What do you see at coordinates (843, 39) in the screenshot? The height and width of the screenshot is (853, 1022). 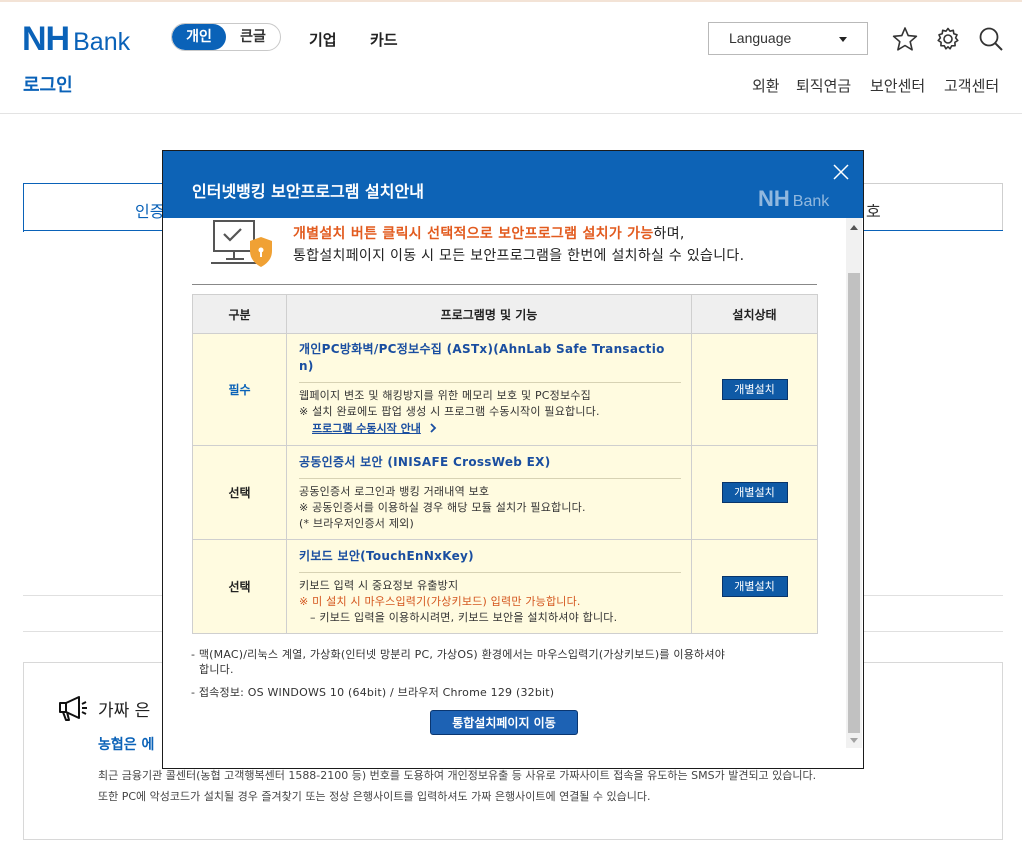 I see `chevron-down-icon` at bounding box center [843, 39].